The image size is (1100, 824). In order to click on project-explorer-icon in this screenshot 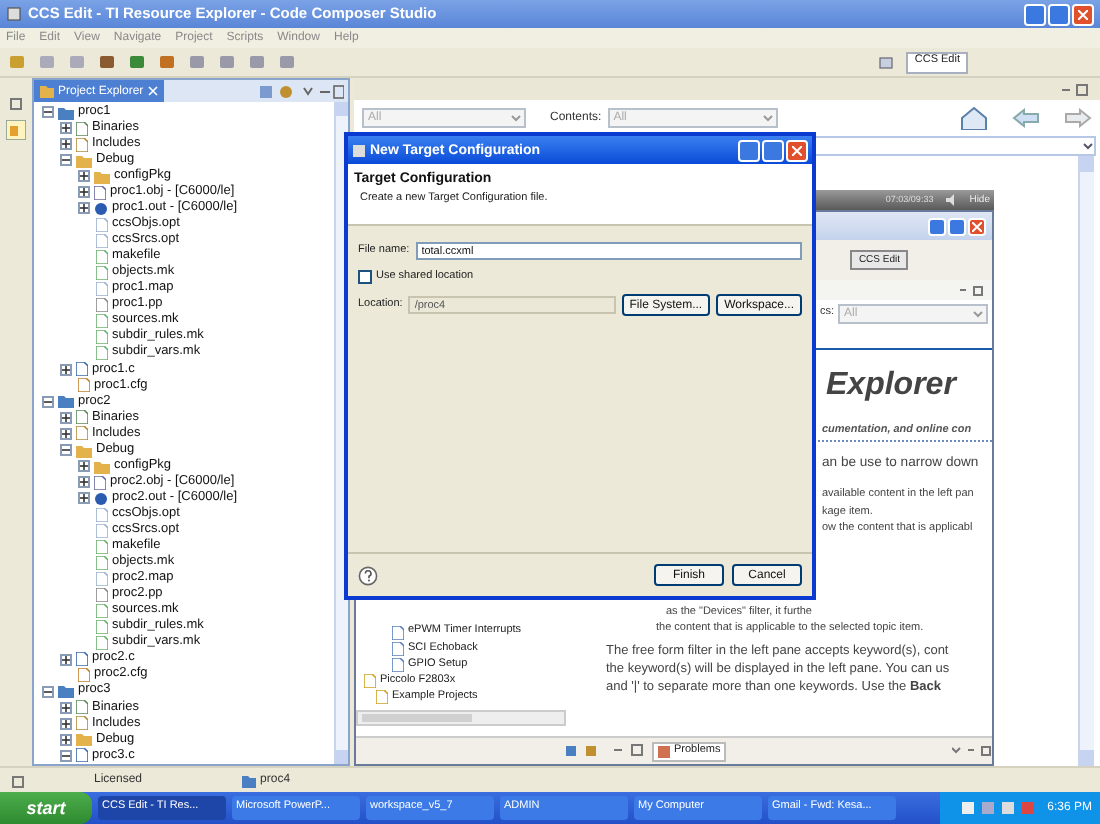, I will do `click(16, 130)`.